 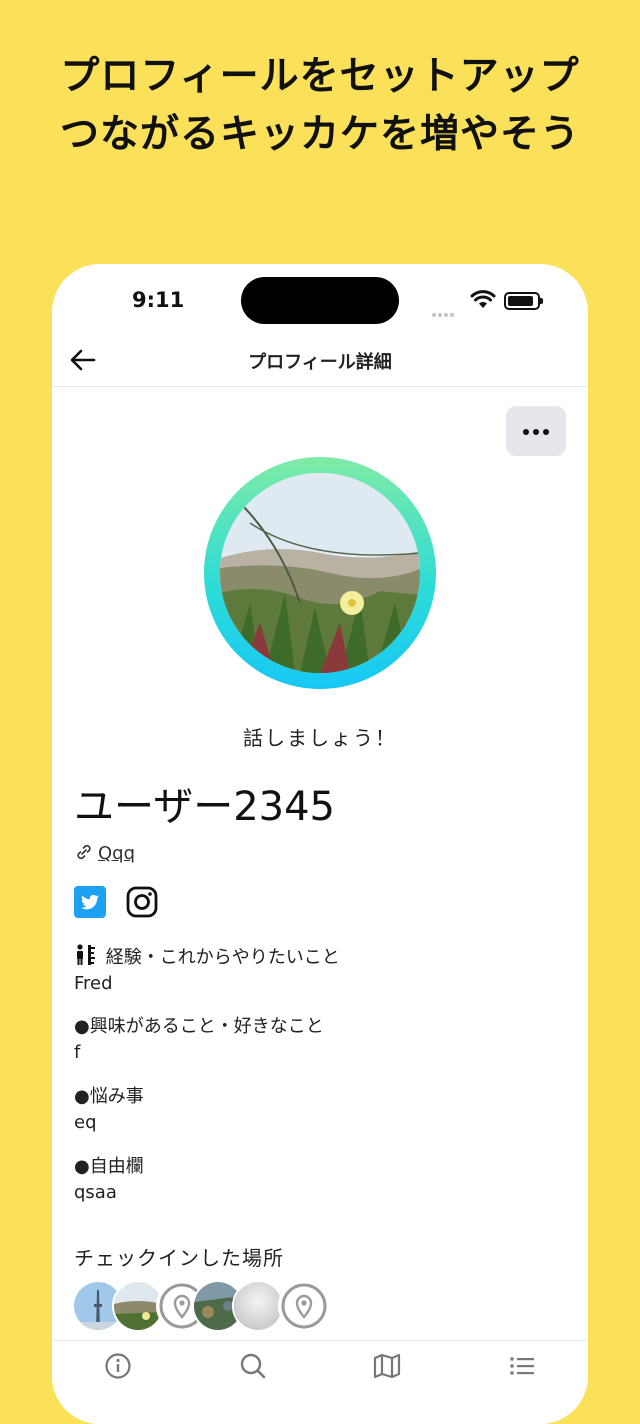 What do you see at coordinates (142, 902) in the screenshot?
I see `instagram-icon` at bounding box center [142, 902].